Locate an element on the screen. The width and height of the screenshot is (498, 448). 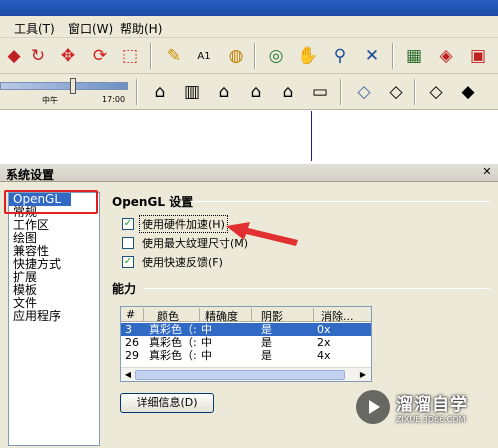
option-label: 使用硬件加速(H) is located at coordinates (183, 223).